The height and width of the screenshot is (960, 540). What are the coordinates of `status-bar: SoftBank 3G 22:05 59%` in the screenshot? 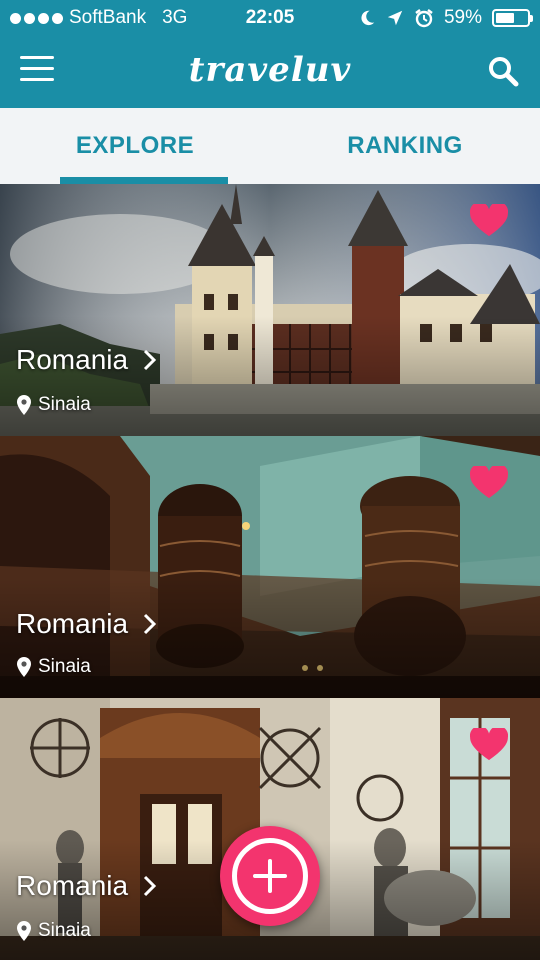 It's located at (270, 18).